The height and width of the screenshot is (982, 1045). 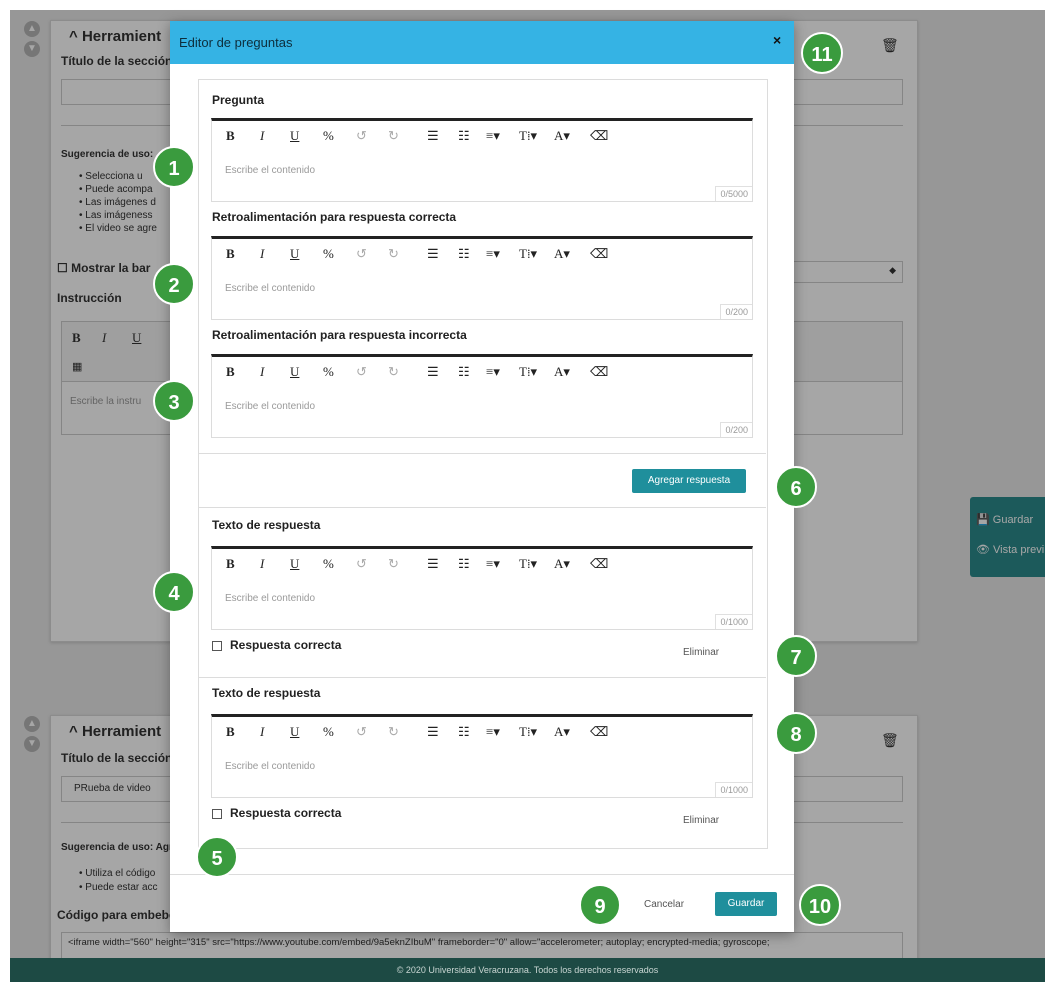 I want to click on annotation-badge-6: 6, so click(x=796, y=487).